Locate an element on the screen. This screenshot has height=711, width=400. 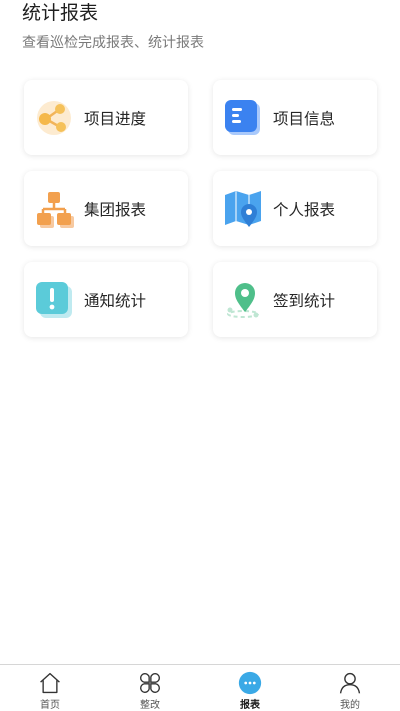
home-icon is located at coordinates (50, 683).